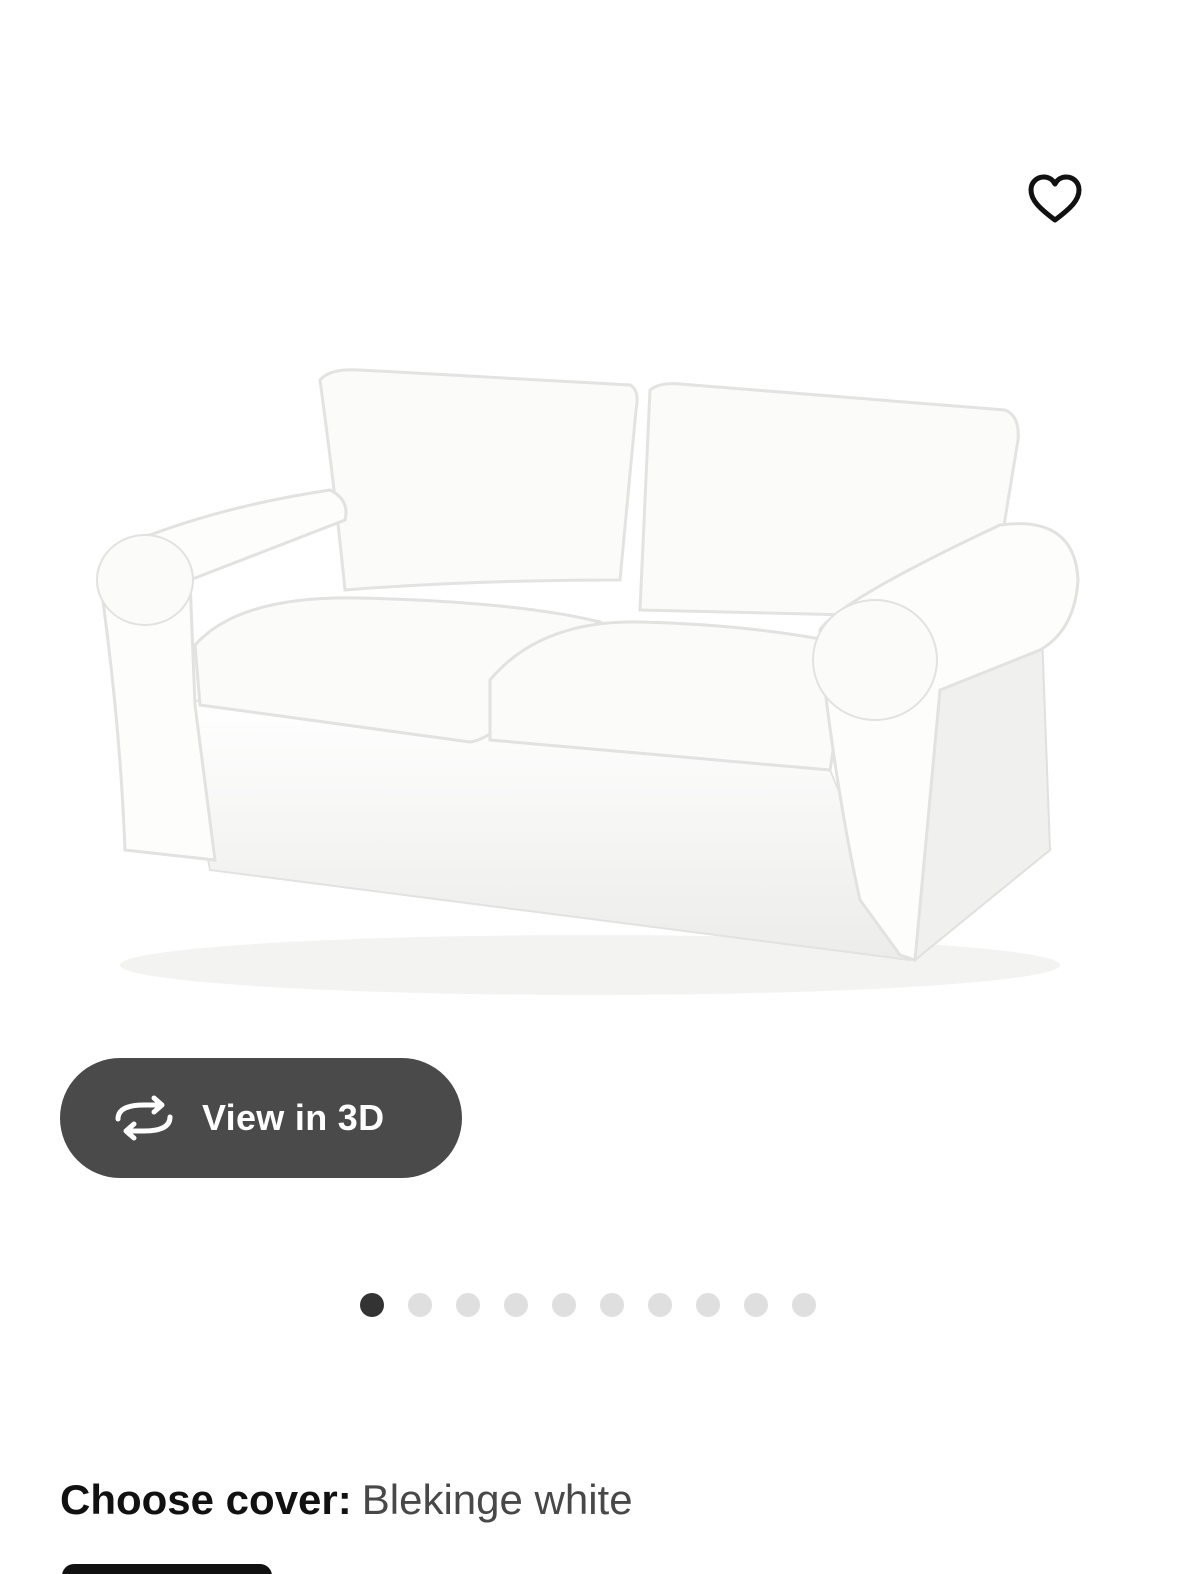  I want to click on heart-outline-icon, so click(1055, 198).